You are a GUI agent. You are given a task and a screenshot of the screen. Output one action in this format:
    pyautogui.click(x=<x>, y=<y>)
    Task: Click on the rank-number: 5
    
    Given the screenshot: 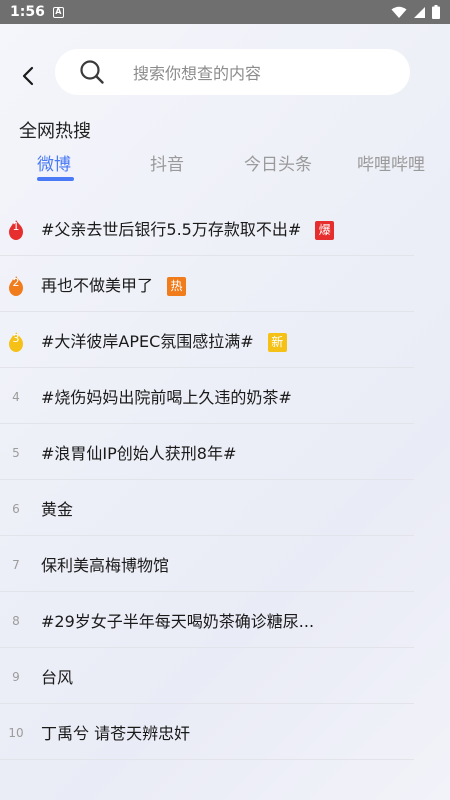 What is the action you would take?
    pyautogui.click(x=16, y=453)
    